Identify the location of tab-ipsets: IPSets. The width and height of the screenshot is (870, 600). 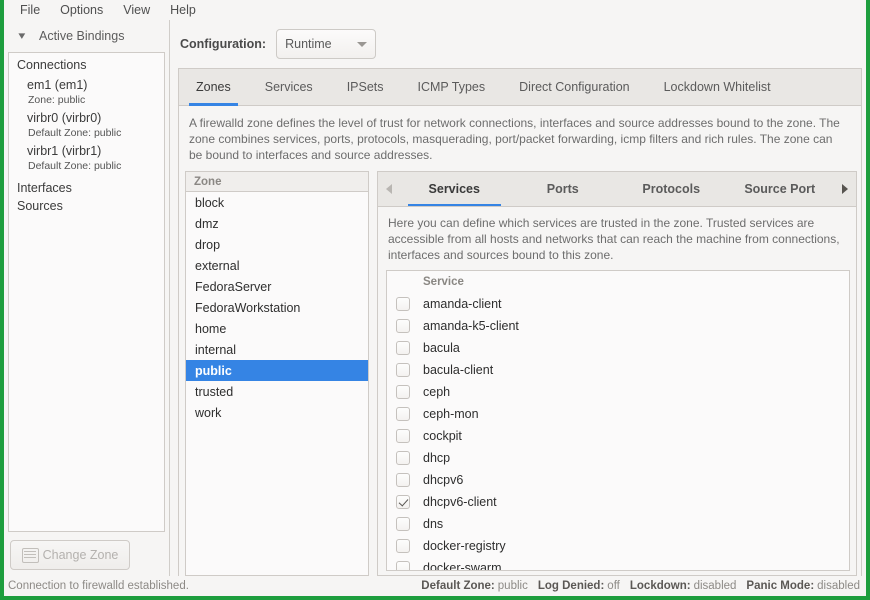
(365, 87).